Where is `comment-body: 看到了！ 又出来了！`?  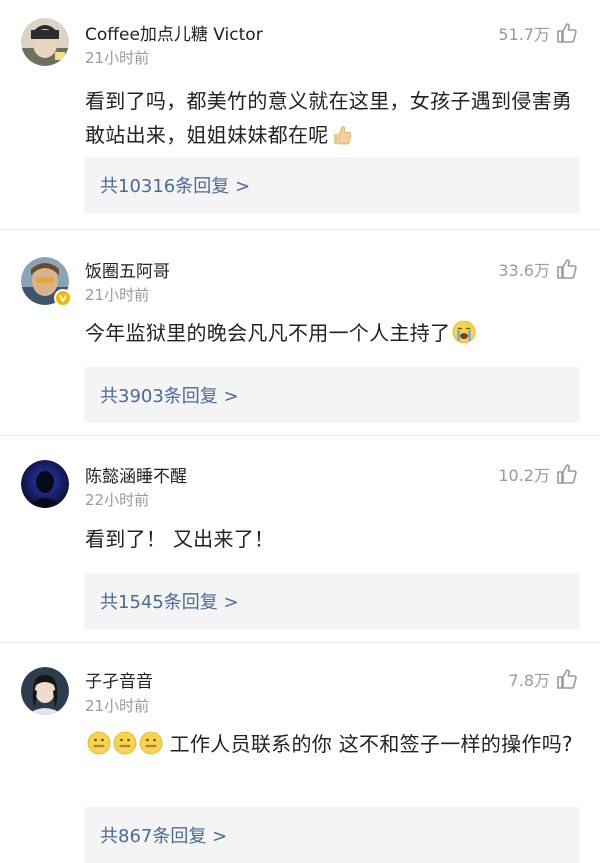 comment-body: 看到了！ 又出来了！ is located at coordinates (180, 539).